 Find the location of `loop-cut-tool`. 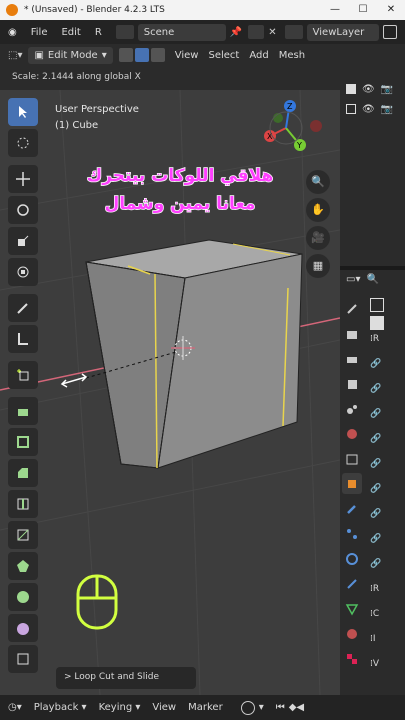

loop-cut-tool is located at coordinates (23, 504).